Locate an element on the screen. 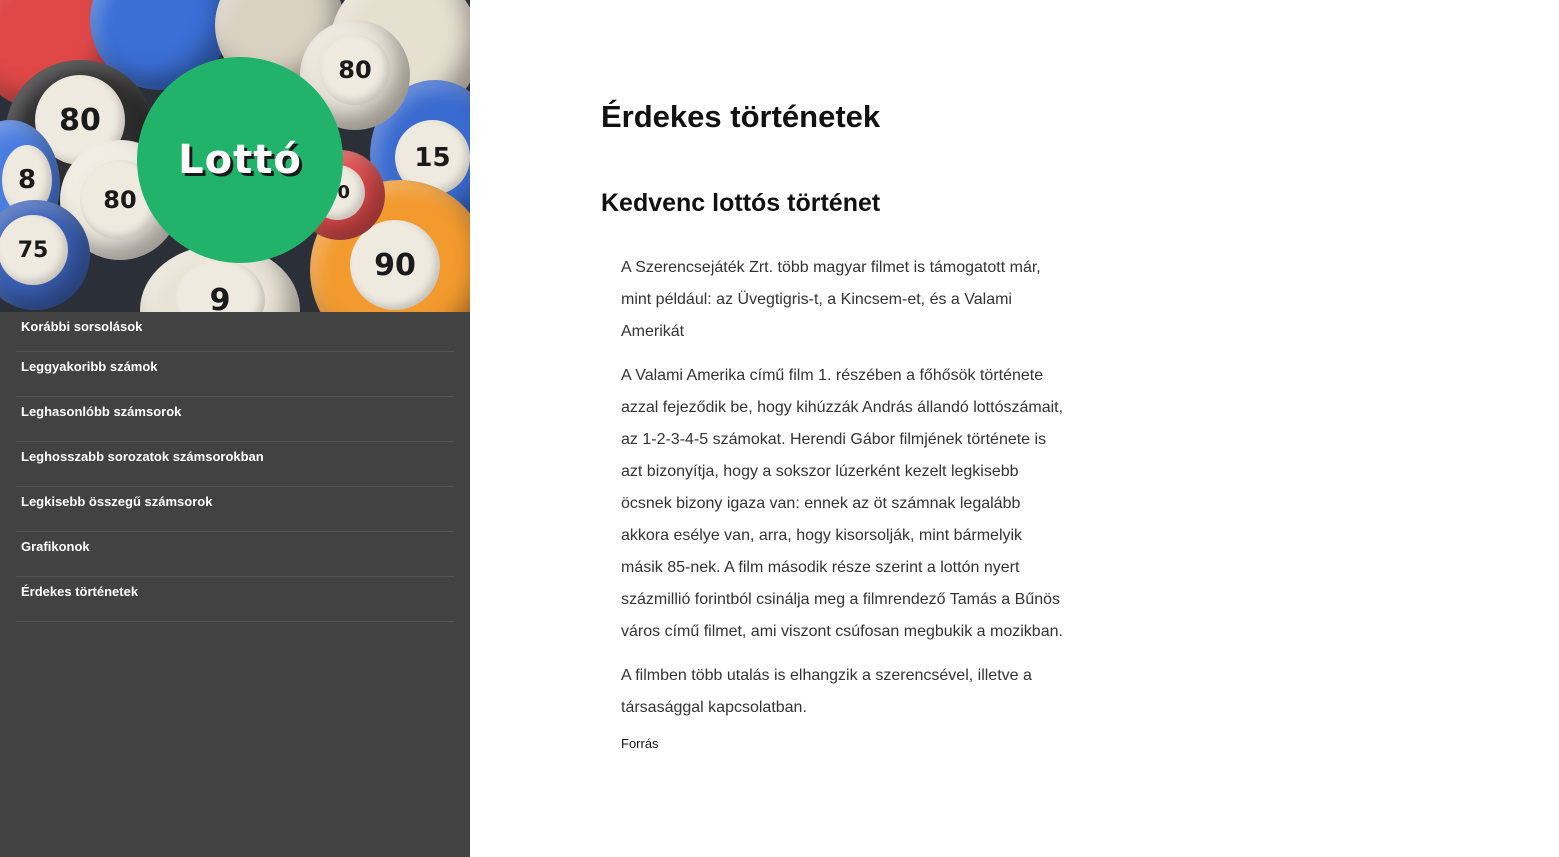  sidebar-item-interesting-stories: Érdekes történetek is located at coordinates (235, 599).